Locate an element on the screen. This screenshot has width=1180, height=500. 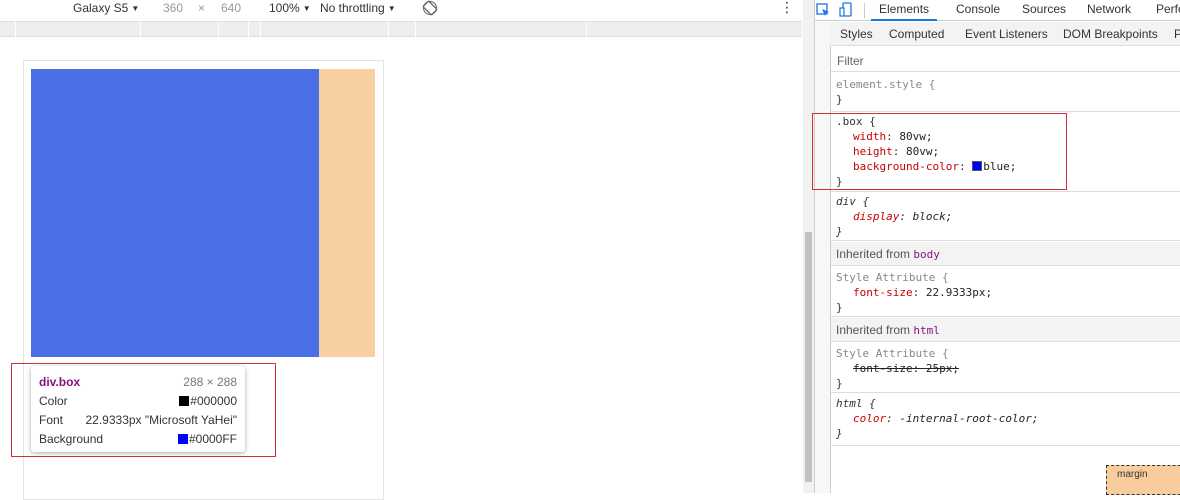
rotate-icon is located at coordinates (430, 8).